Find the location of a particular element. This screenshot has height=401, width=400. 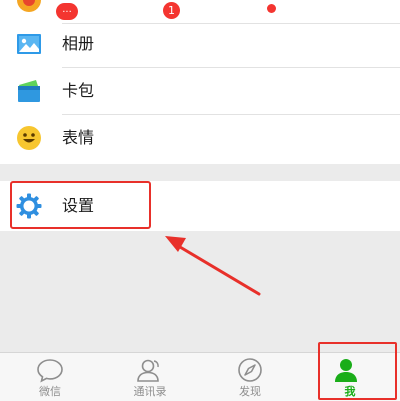

menu-item-label: 表情 is located at coordinates (78, 137).